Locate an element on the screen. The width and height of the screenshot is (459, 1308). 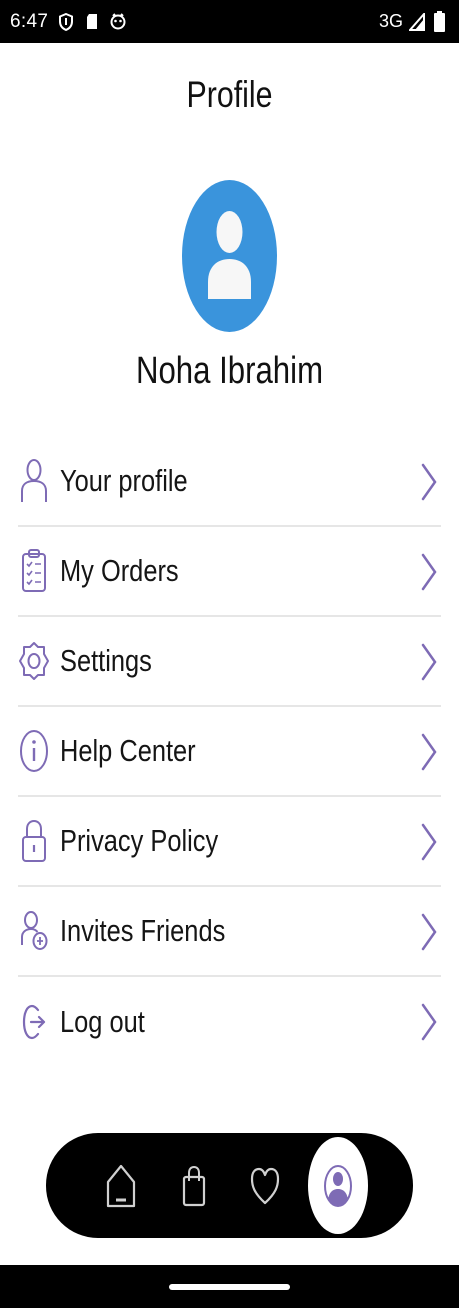
system-nav-bar is located at coordinates (229, 1286).